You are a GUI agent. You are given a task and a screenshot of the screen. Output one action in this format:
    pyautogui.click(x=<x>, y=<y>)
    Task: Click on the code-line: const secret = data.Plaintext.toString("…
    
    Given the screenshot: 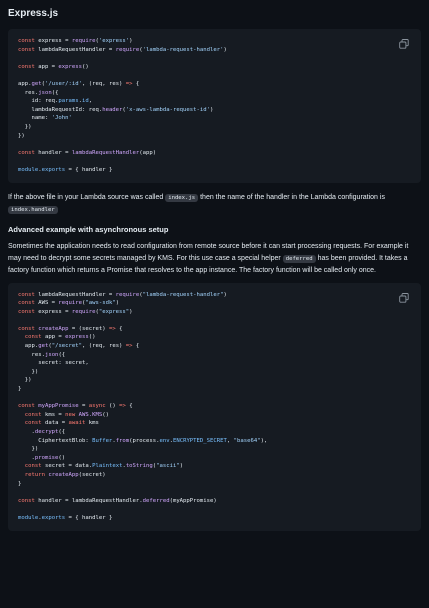 What is the action you would take?
    pyautogui.click(x=104, y=466)
    